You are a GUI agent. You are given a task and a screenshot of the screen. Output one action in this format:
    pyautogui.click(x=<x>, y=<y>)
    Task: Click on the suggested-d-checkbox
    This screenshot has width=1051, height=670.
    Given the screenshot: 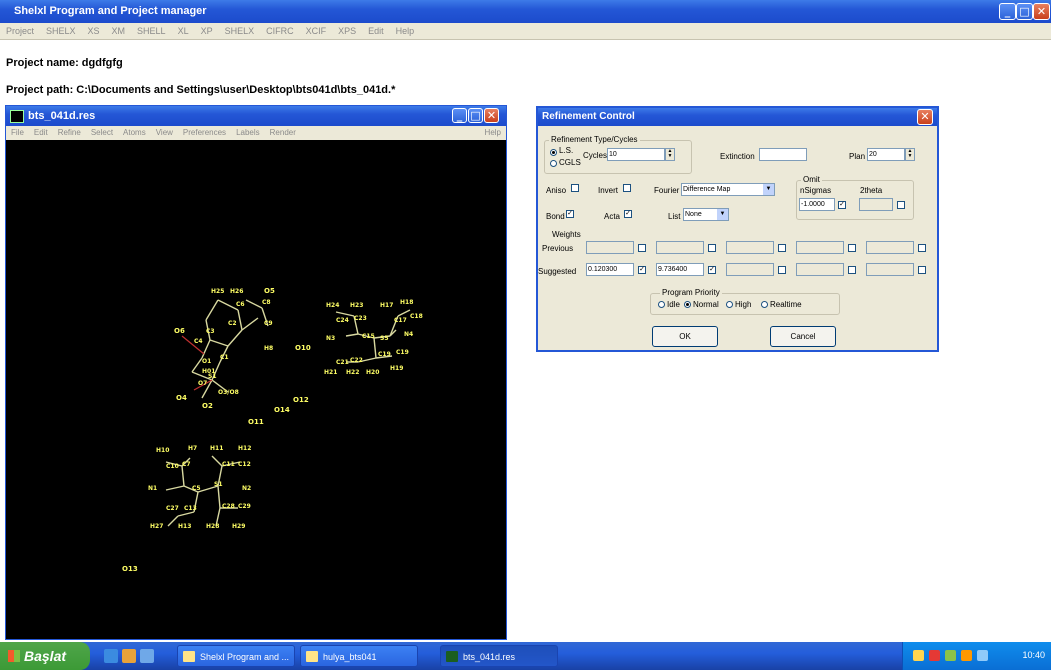 What is the action you would take?
    pyautogui.click(x=852, y=270)
    